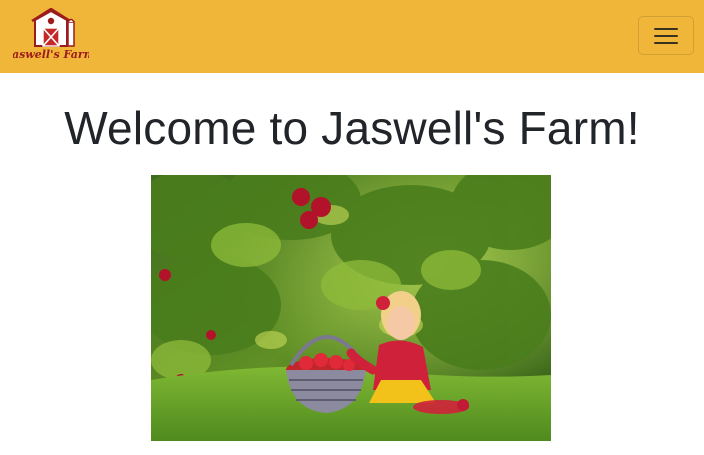 This screenshot has width=704, height=455. What do you see at coordinates (666, 35) in the screenshot?
I see `hamburger-menu-button` at bounding box center [666, 35].